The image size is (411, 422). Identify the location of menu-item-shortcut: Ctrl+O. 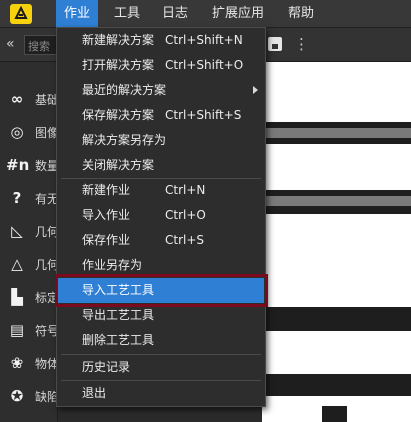
(185, 215).